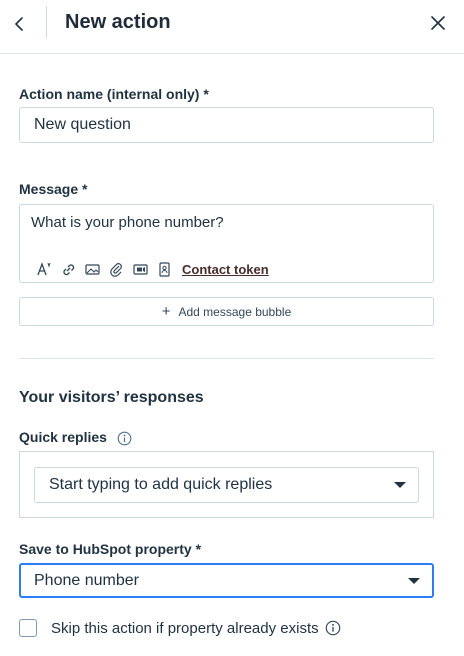 Image resolution: width=464 pixels, height=656 pixels. I want to click on message-editor: What is your phone number? Contact token, so click(226, 243).